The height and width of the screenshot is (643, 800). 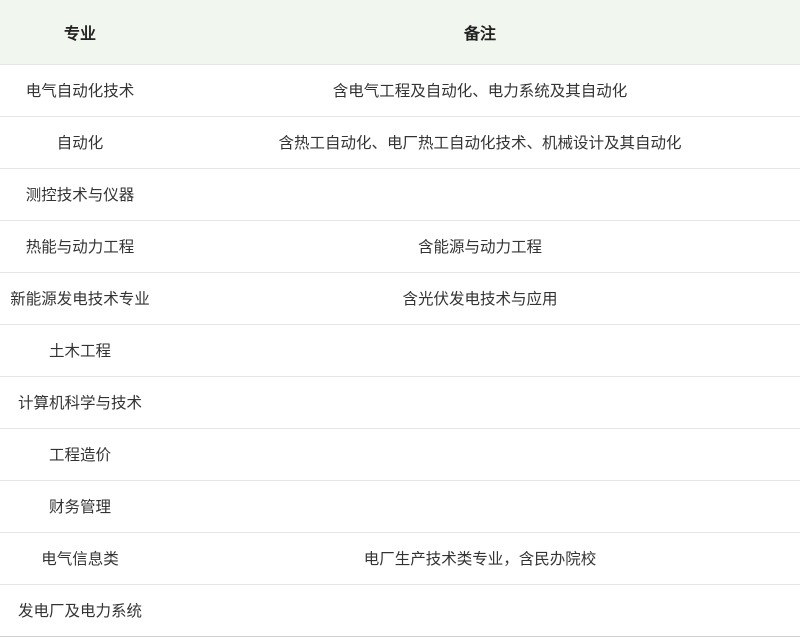 I want to click on major-cell: 自动化, so click(x=80, y=143).